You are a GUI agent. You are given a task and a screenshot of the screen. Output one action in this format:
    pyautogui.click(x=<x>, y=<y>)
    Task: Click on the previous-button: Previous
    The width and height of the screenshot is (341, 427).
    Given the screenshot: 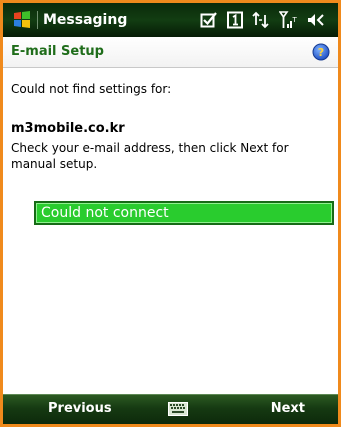 What is the action you would take?
    pyautogui.click(x=80, y=409)
    